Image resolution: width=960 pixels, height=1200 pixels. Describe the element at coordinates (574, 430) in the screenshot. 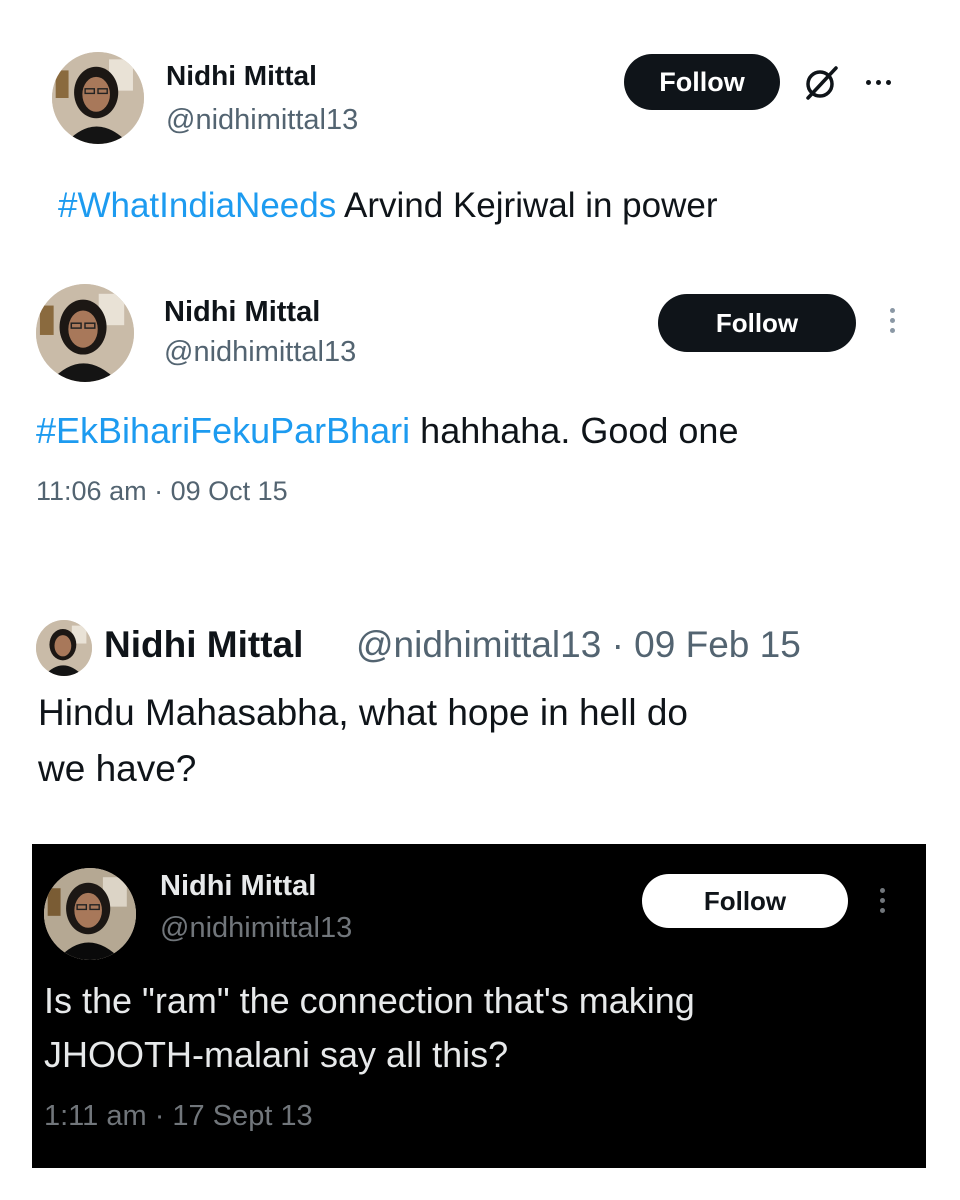

I see `tweet-body: hahhaha. Good one` at that location.